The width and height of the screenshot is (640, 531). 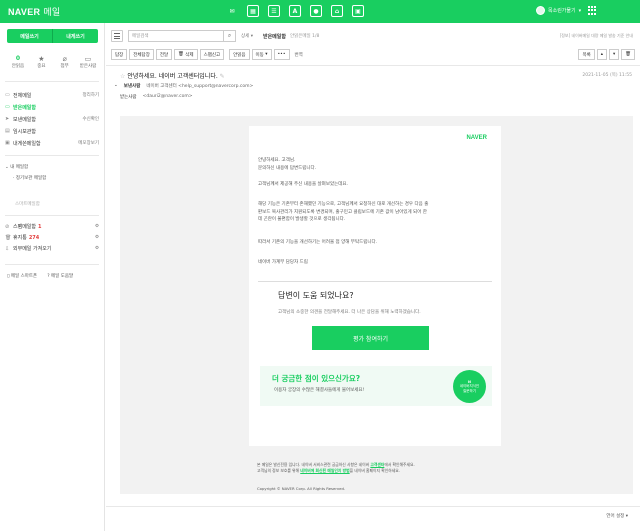 I want to click on translate-button: 번역, so click(x=298, y=54).